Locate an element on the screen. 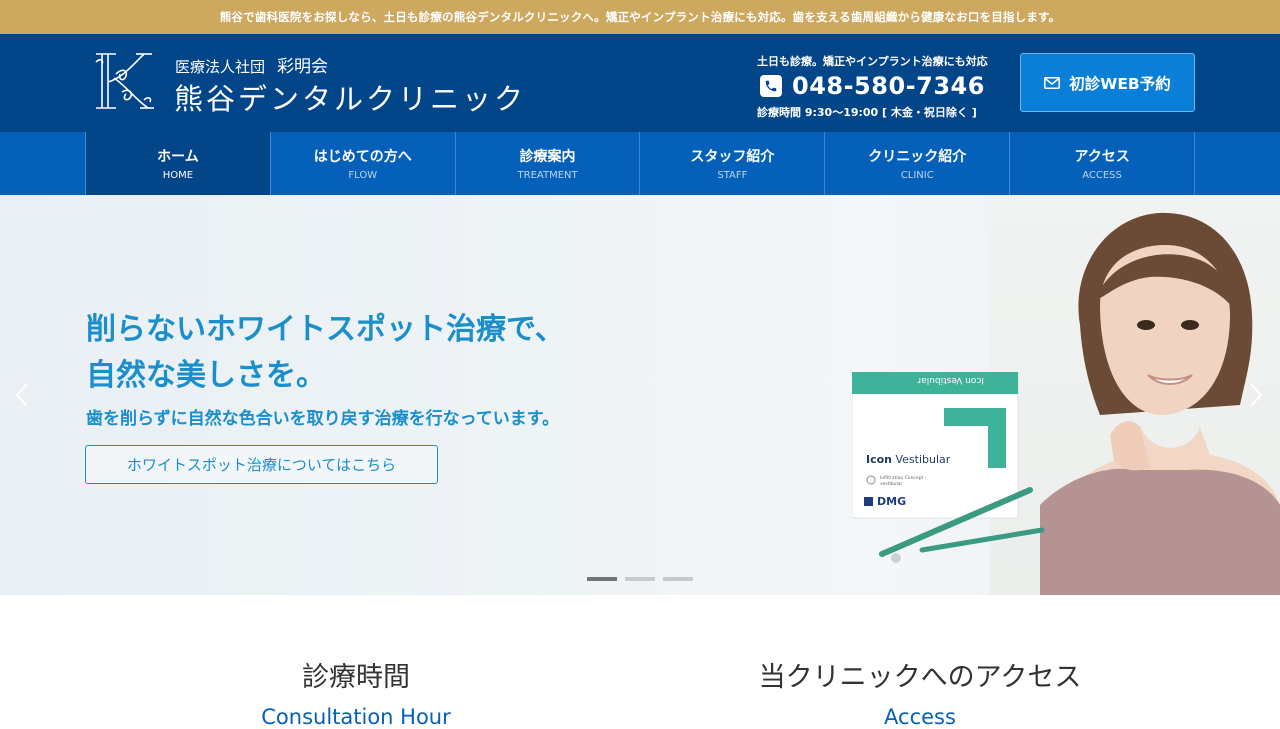  phone-row: 048-580-7346 is located at coordinates (879, 86).